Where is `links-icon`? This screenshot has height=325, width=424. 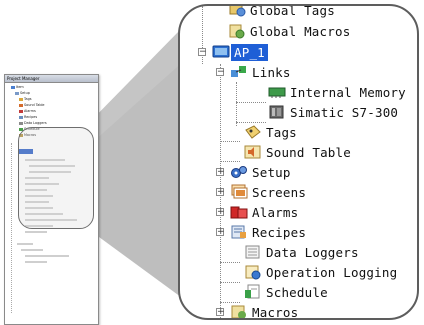
links-icon is located at coordinates (239, 72).